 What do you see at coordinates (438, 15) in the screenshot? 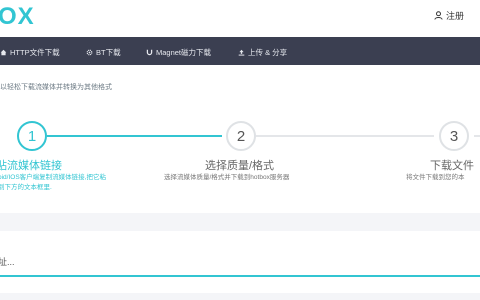
I see `user-icon` at bounding box center [438, 15].